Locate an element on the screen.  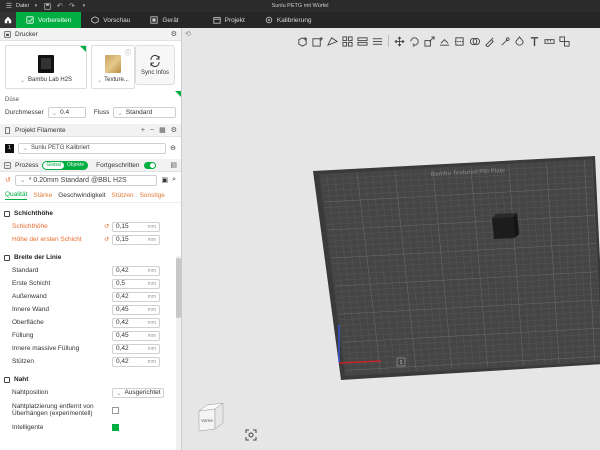
search-icon: ⌕ is located at coordinates (174, 180).